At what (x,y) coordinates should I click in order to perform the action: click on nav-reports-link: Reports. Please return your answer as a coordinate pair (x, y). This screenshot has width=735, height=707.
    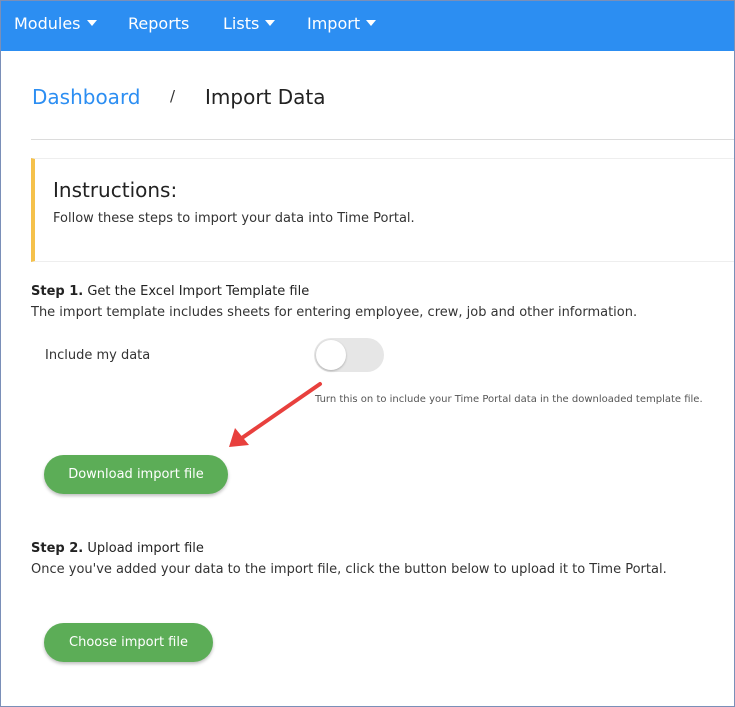
    Looking at the image, I should click on (158, 24).